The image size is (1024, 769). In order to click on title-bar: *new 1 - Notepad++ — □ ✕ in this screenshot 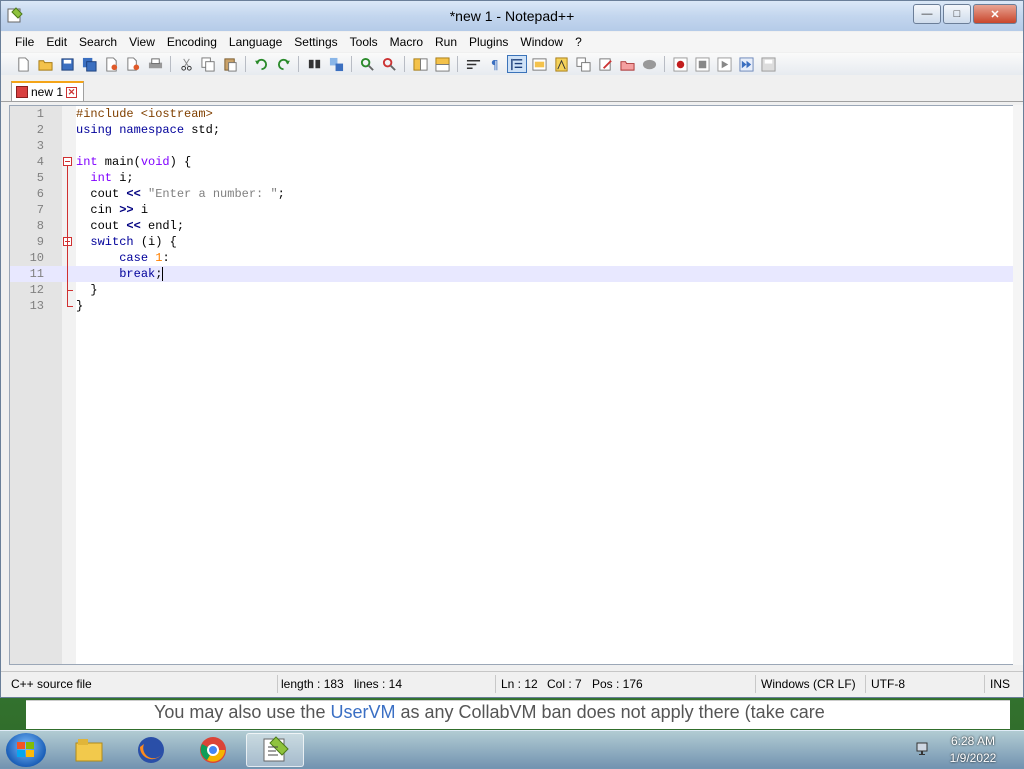, I will do `click(512, 16)`.